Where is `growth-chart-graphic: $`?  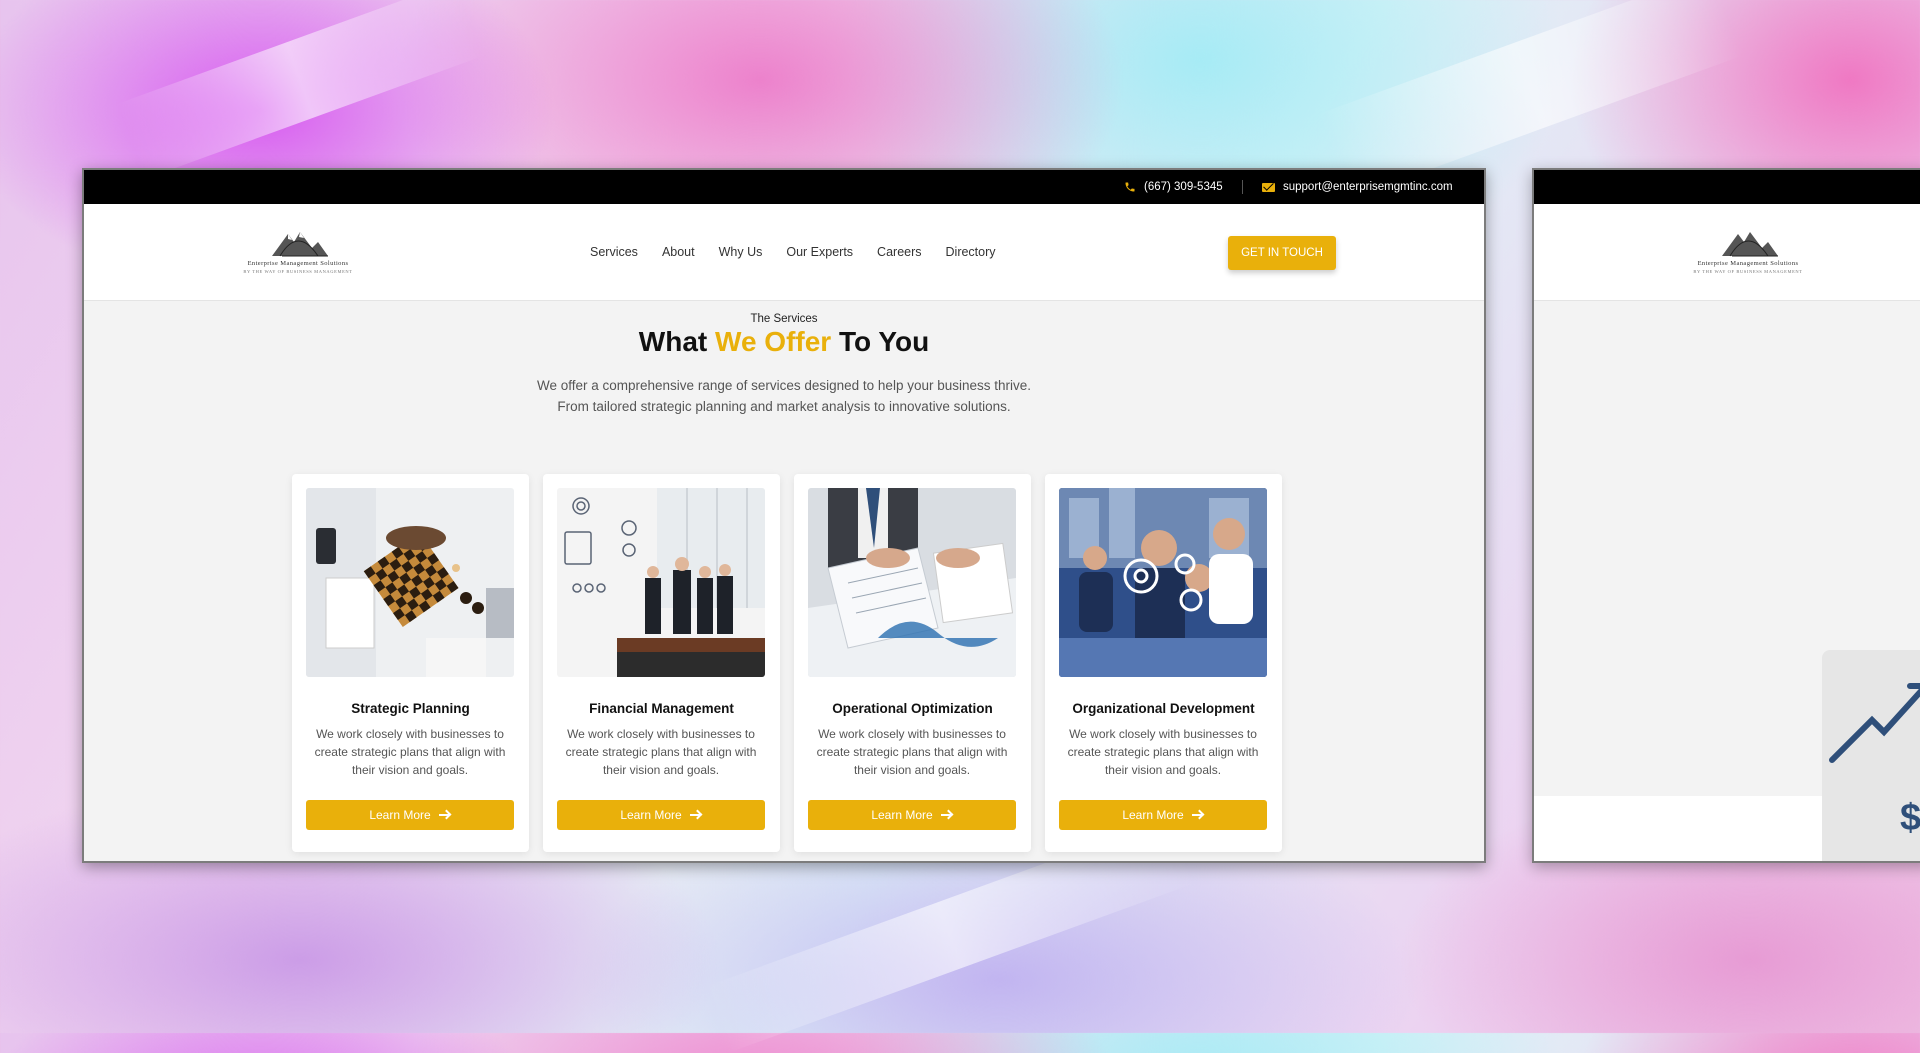 growth-chart-graphic: $ is located at coordinates (1871, 755).